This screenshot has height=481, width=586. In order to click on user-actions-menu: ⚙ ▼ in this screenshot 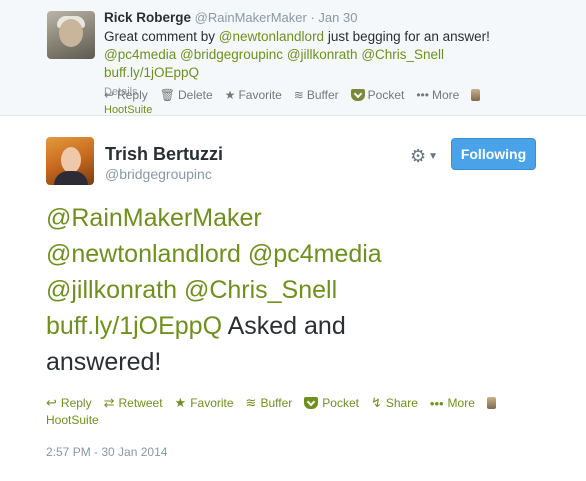, I will do `click(424, 156)`.